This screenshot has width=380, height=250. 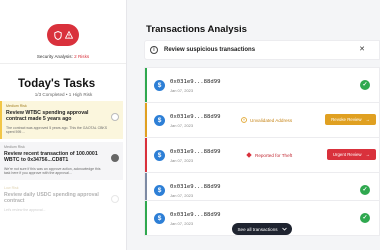 I want to click on transaction-row: $ 0x031e9...88d99 Jan 07, 2023 ✓, so click(x=262, y=85).